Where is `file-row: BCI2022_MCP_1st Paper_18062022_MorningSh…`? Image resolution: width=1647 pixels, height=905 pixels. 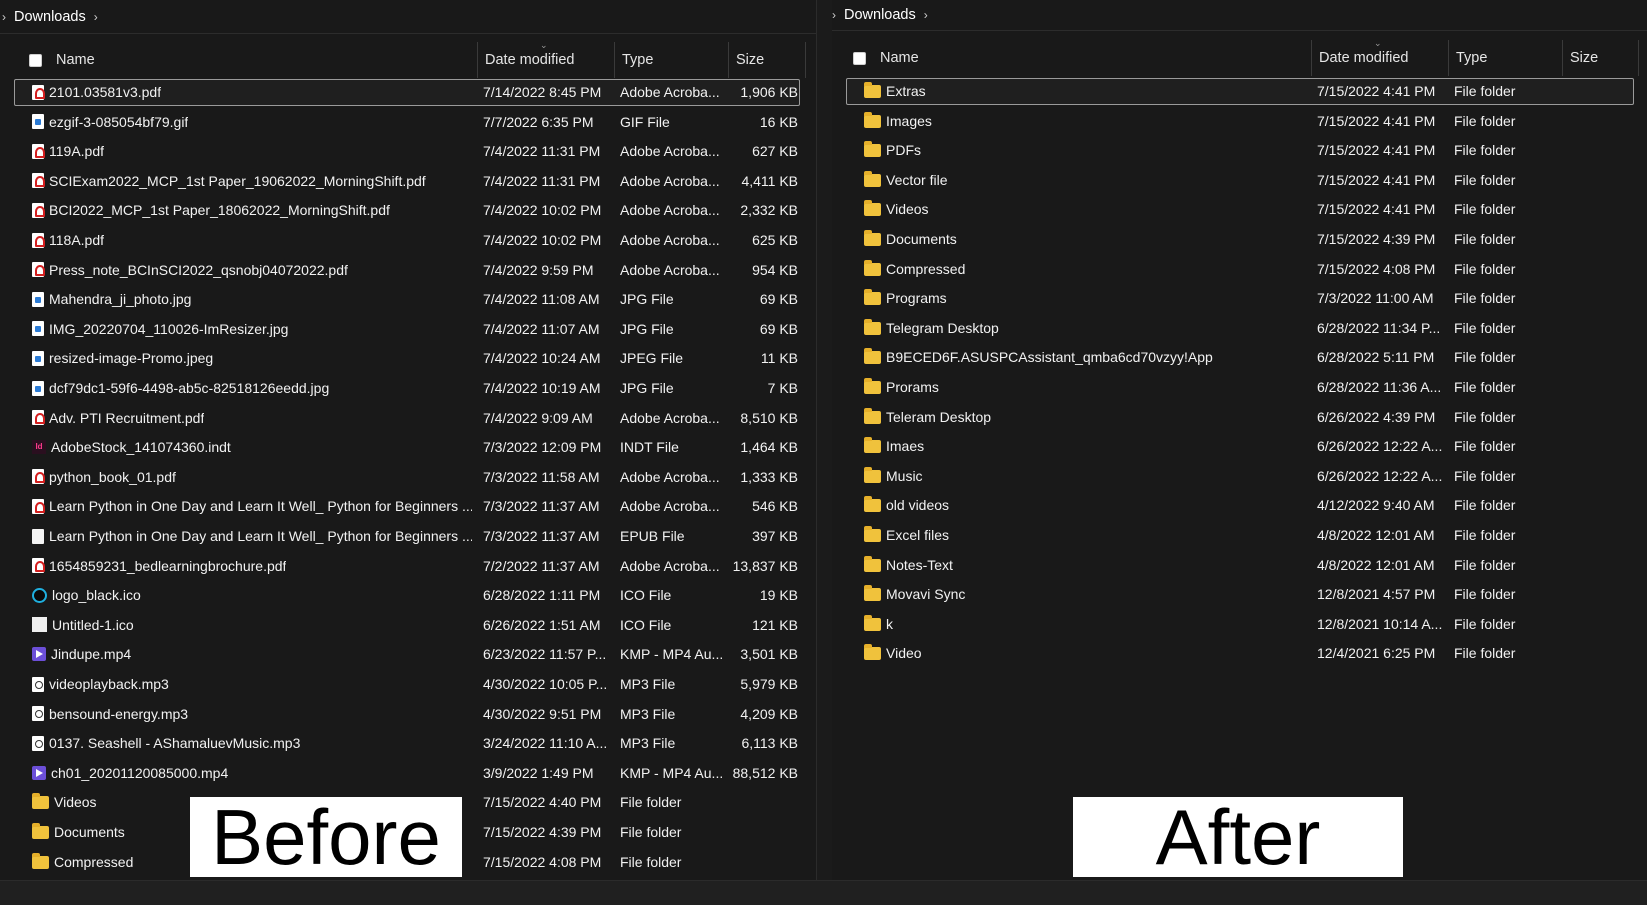
file-row: BCI2022_MCP_1st Paper_18062022_MorningSh… is located at coordinates (408, 210).